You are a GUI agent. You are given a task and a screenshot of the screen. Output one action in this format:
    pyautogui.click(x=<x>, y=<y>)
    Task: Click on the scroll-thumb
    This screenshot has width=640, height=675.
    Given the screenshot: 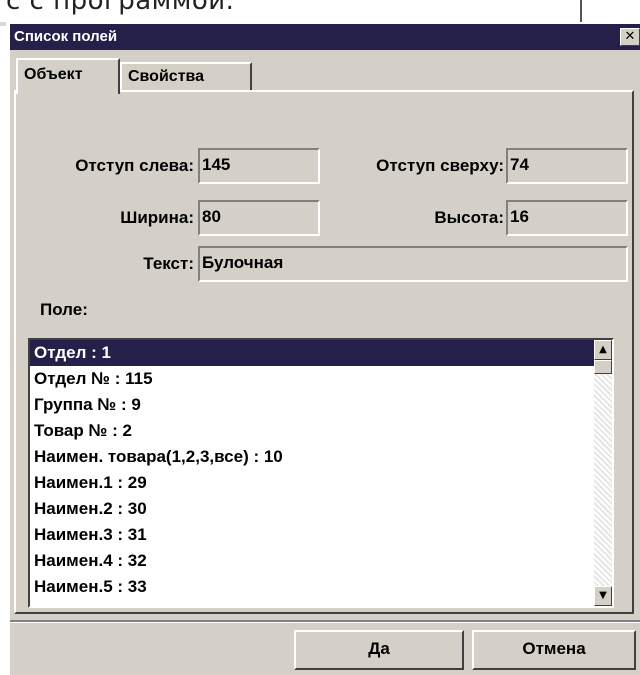 What is the action you would take?
    pyautogui.click(x=603, y=367)
    